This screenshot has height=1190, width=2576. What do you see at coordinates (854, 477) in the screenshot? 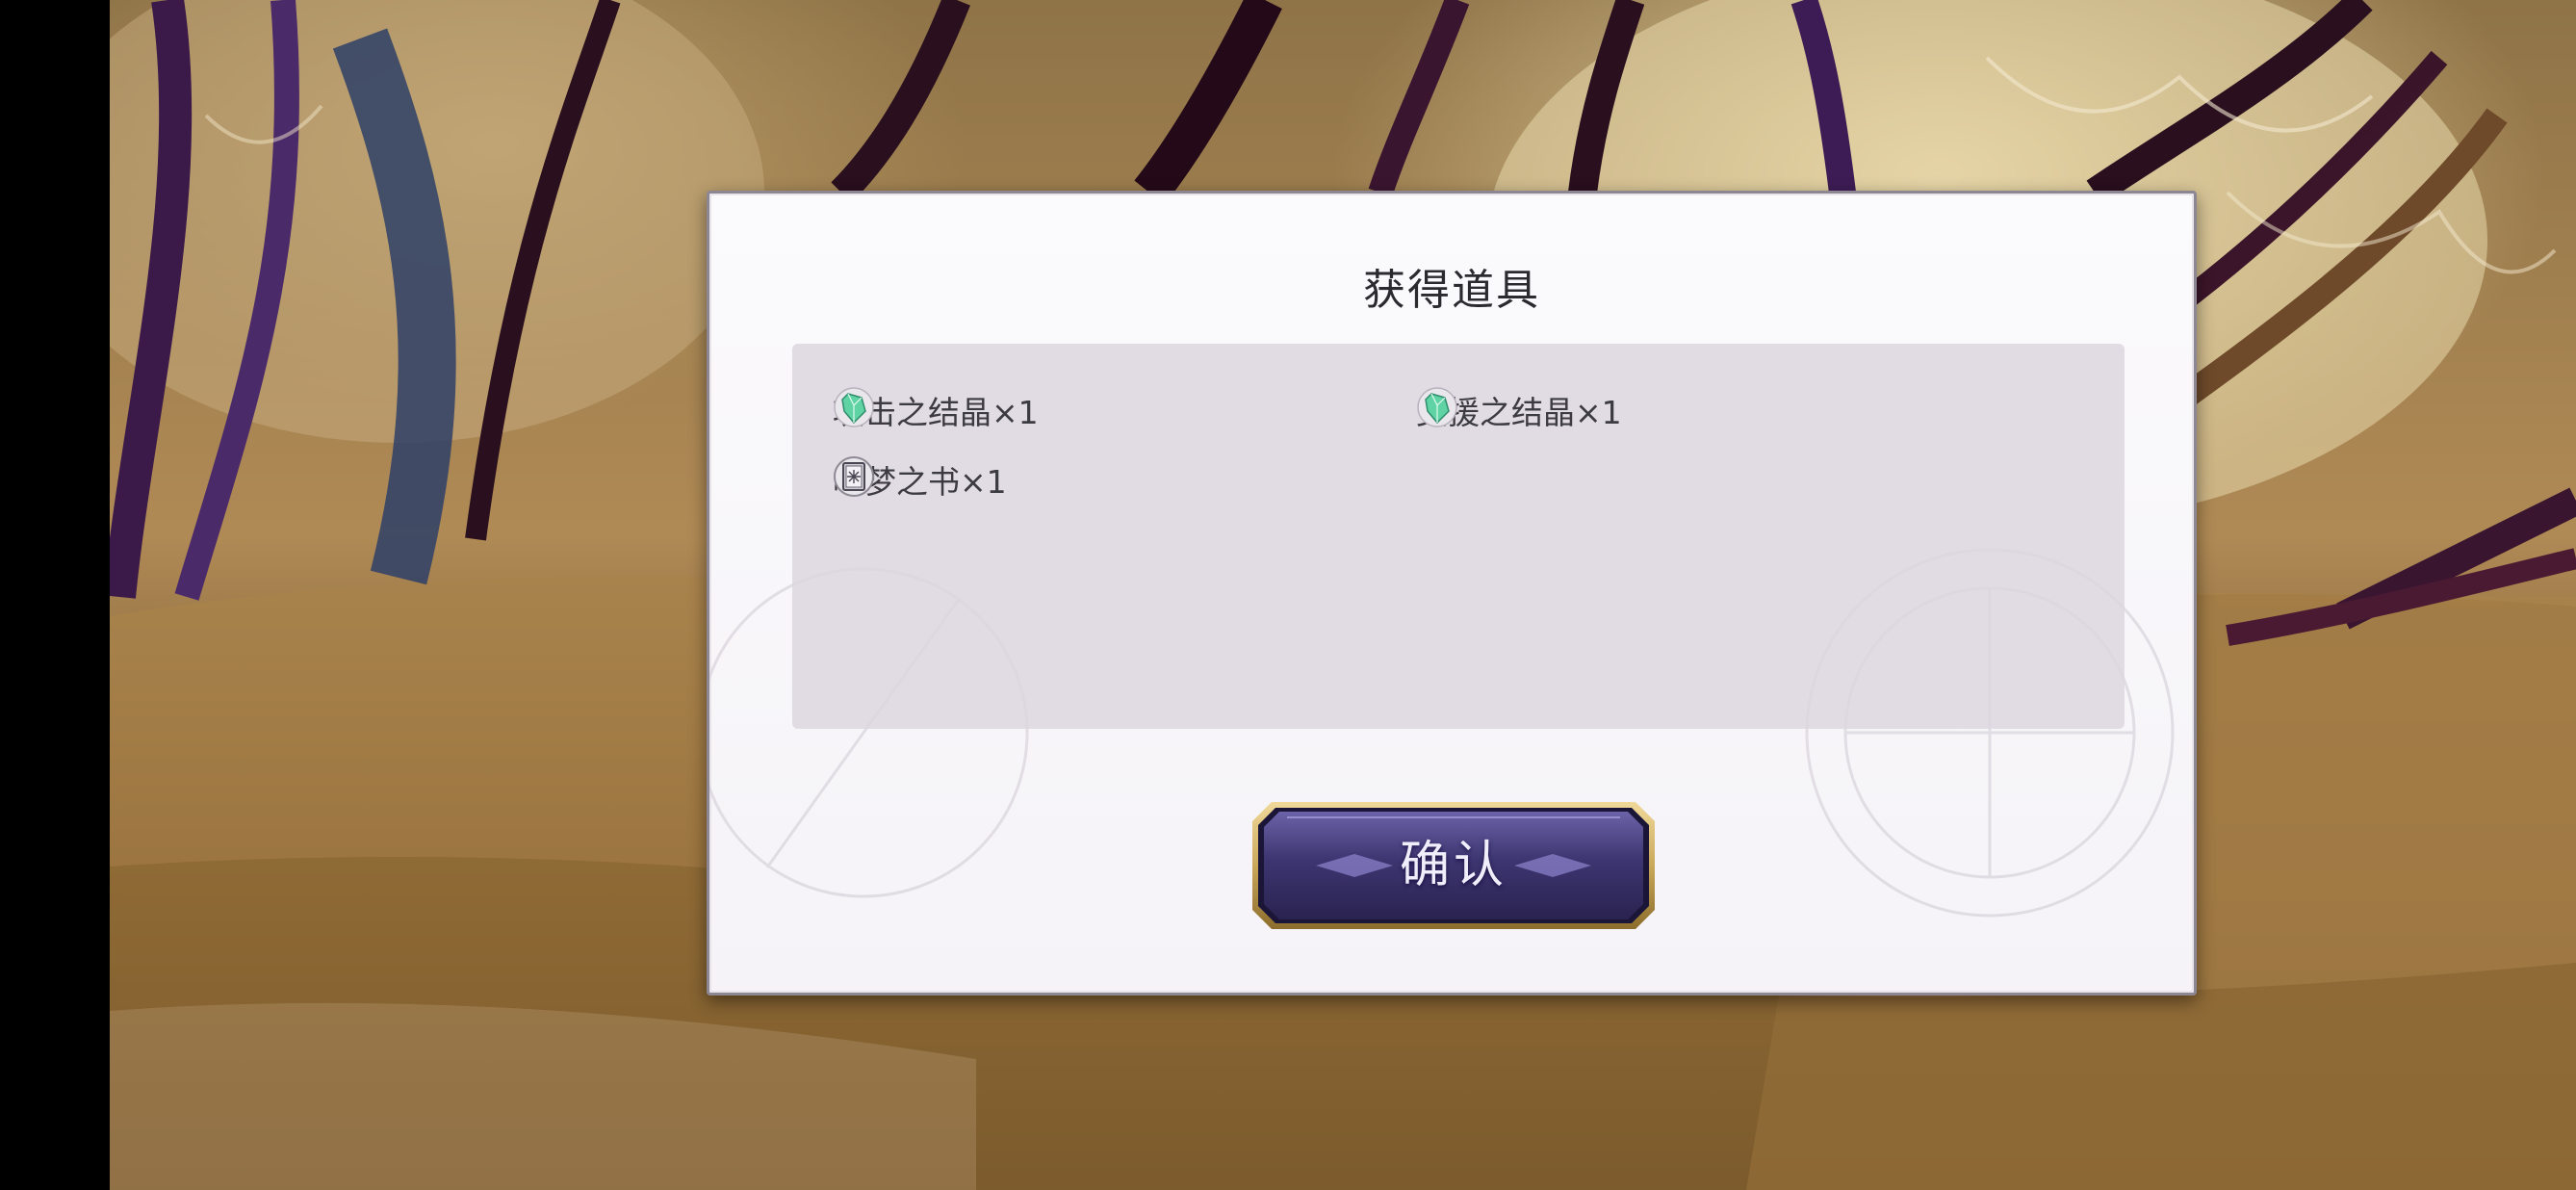
I see `book-icon` at bounding box center [854, 477].